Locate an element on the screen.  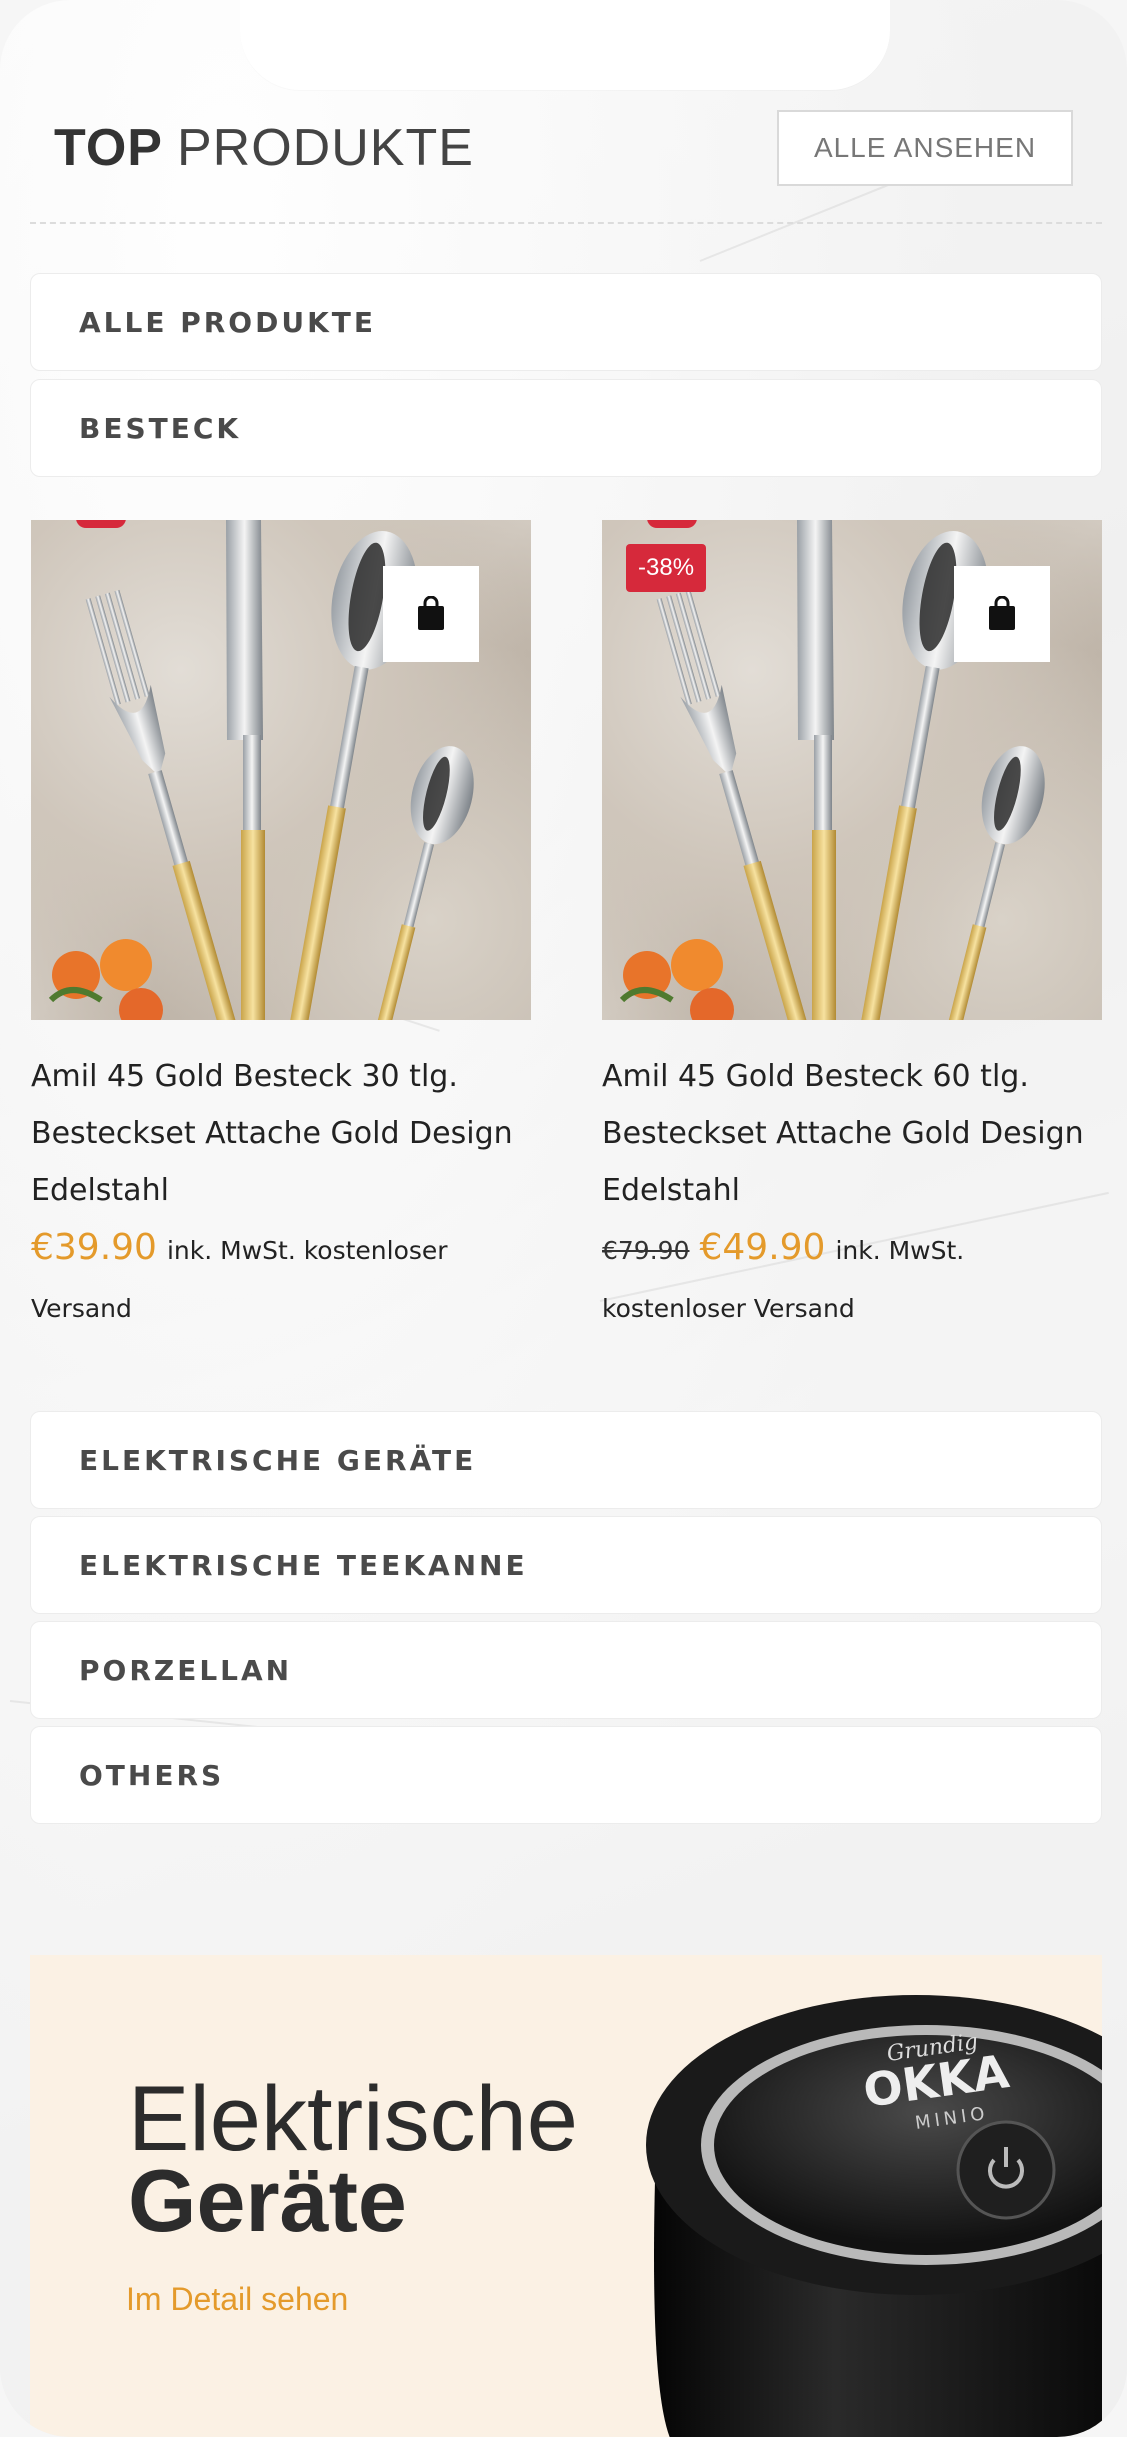
discount-badge: -38% is located at coordinates (666, 568).